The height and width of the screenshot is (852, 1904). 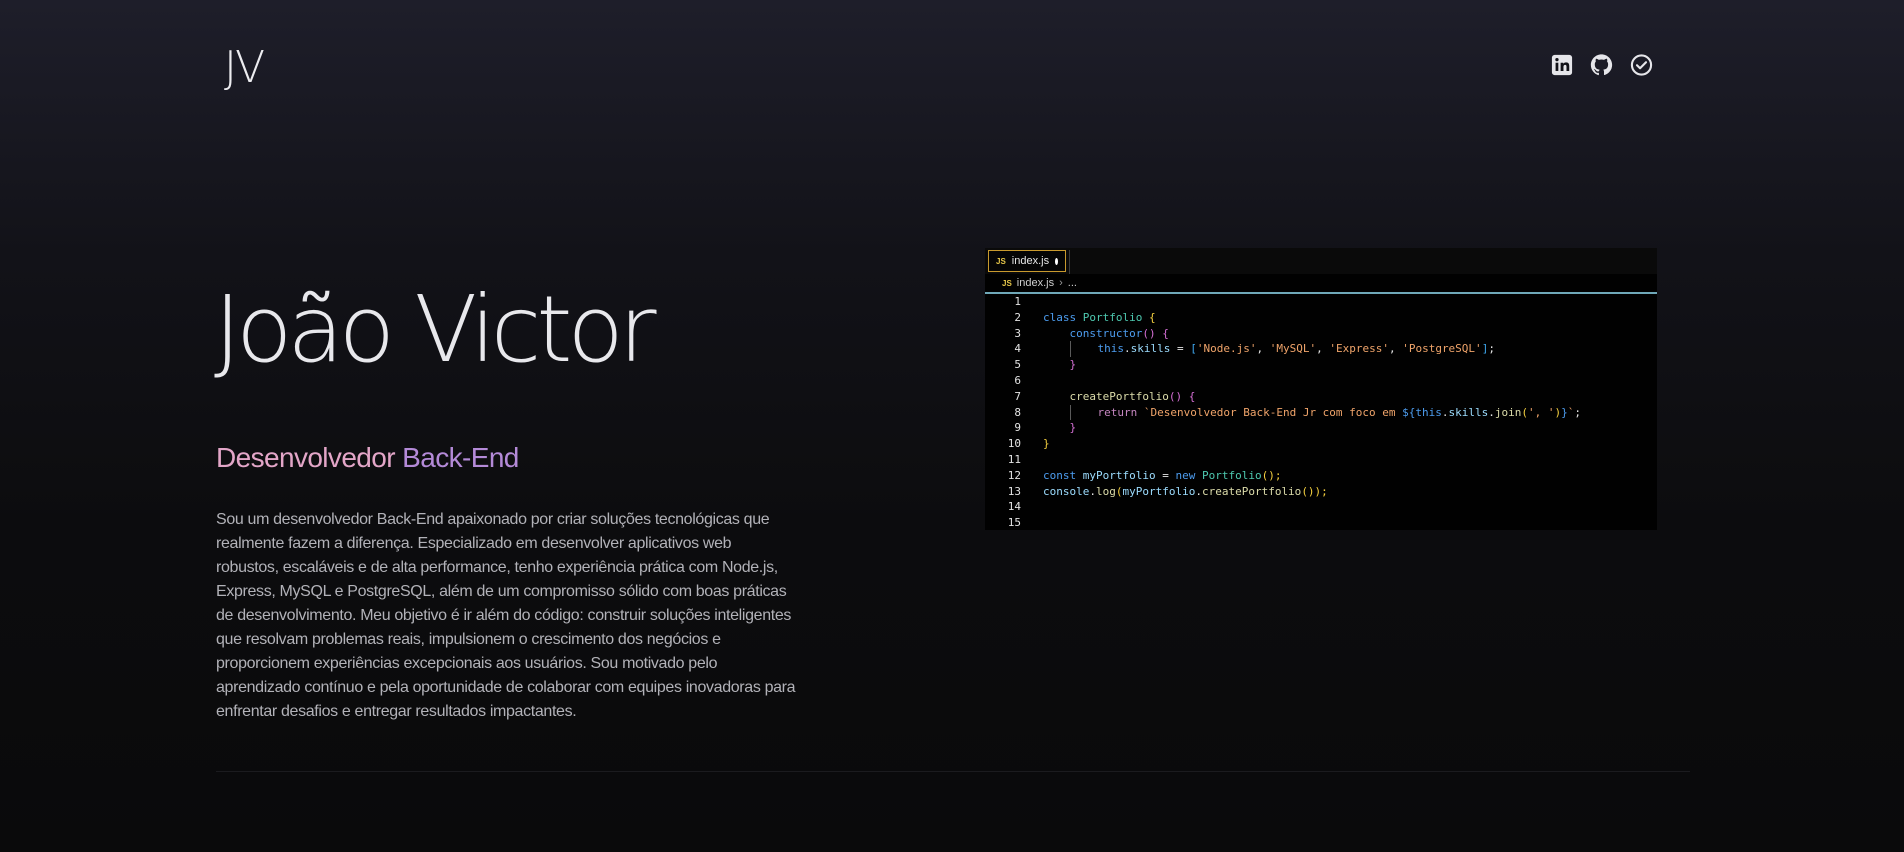 I want to click on line-number: 10, so click(x=1014, y=444).